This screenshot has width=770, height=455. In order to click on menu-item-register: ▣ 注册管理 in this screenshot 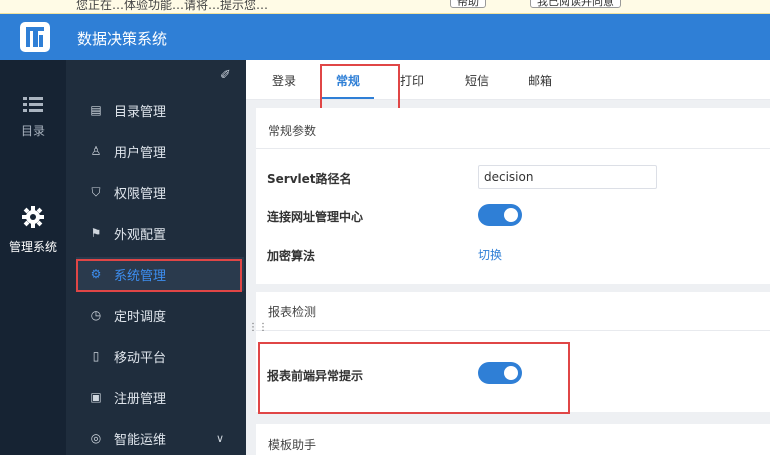, I will do `click(160, 397)`.